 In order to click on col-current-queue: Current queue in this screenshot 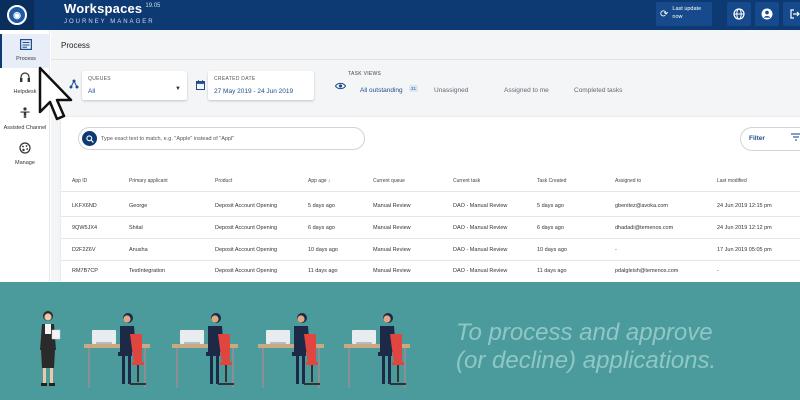, I will do `click(389, 181)`.